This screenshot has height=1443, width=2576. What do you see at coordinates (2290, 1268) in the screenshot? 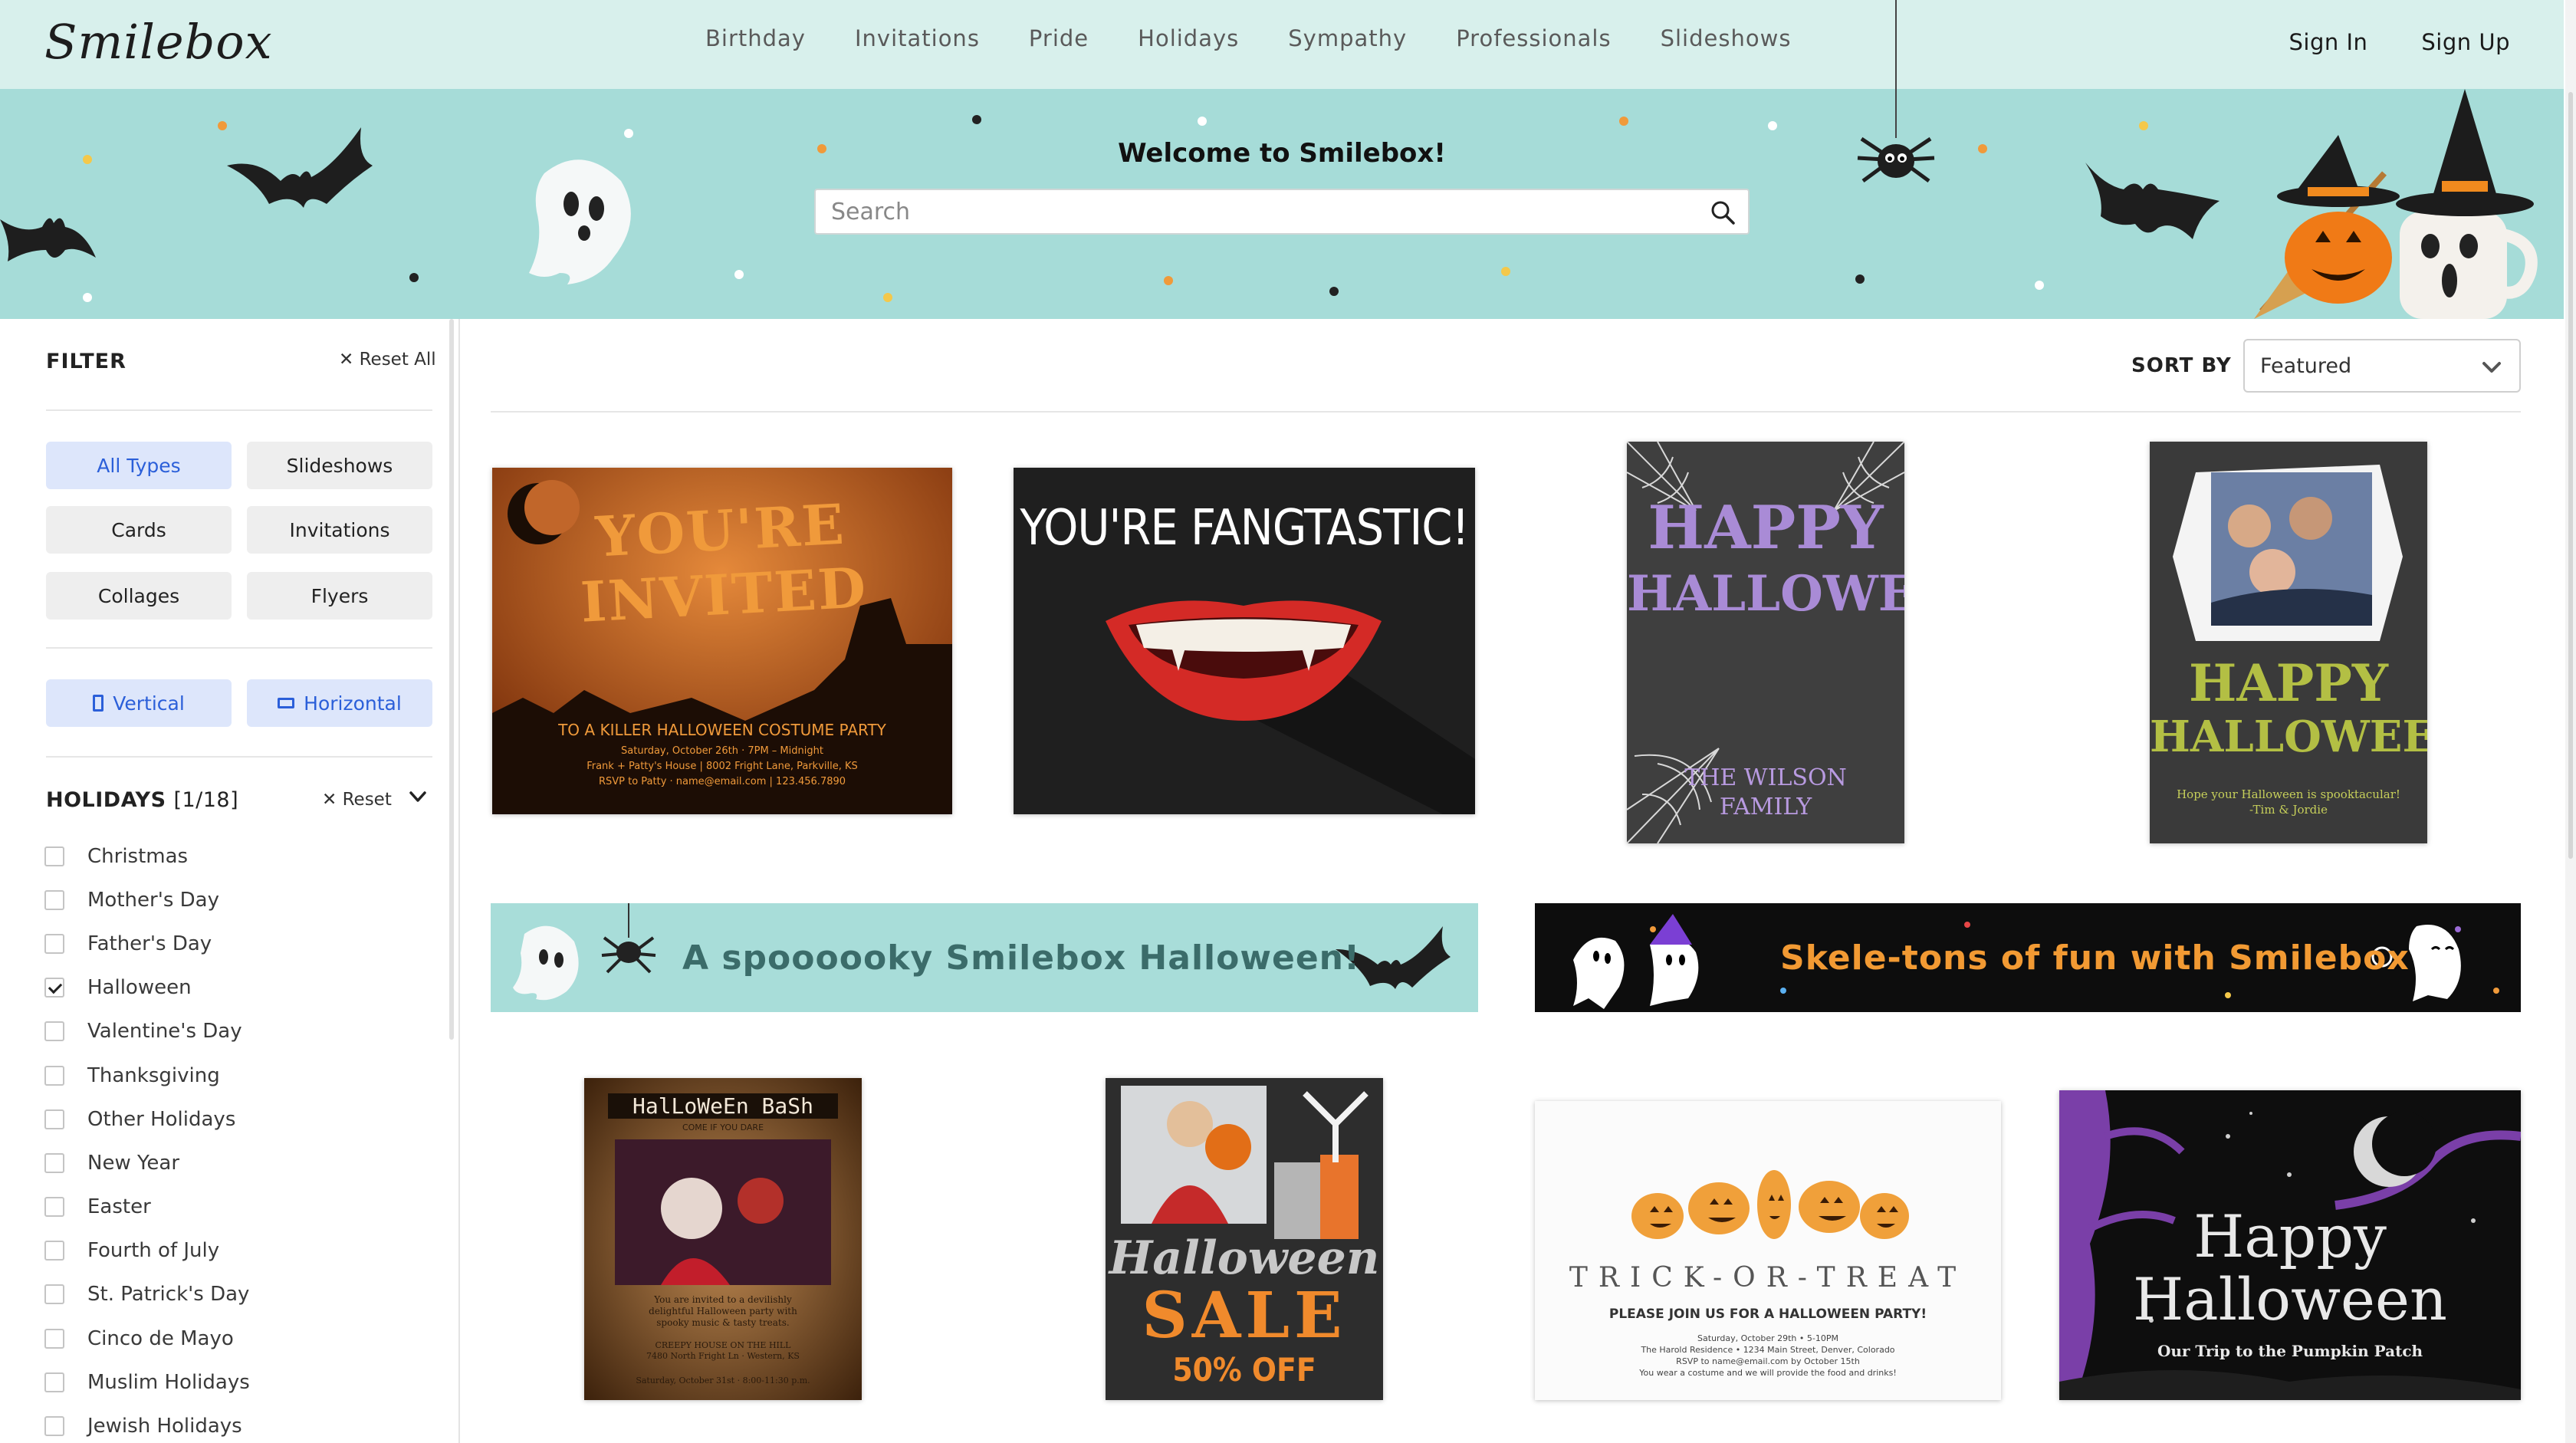
I see `card-title: Happy Halloween` at bounding box center [2290, 1268].